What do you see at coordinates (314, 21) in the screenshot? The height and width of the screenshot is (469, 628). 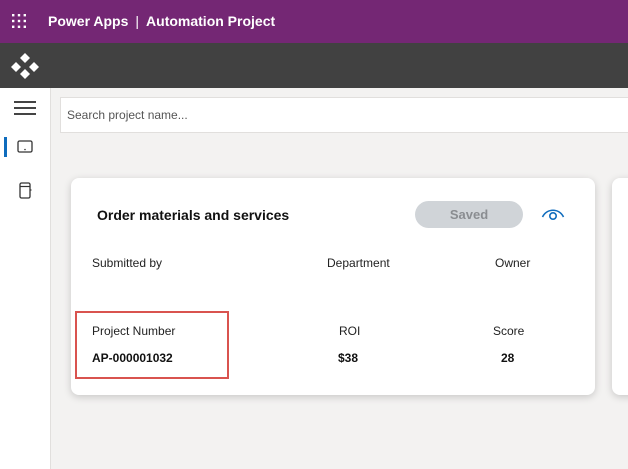 I see `top-header: Power Apps | Automation Project` at bounding box center [314, 21].